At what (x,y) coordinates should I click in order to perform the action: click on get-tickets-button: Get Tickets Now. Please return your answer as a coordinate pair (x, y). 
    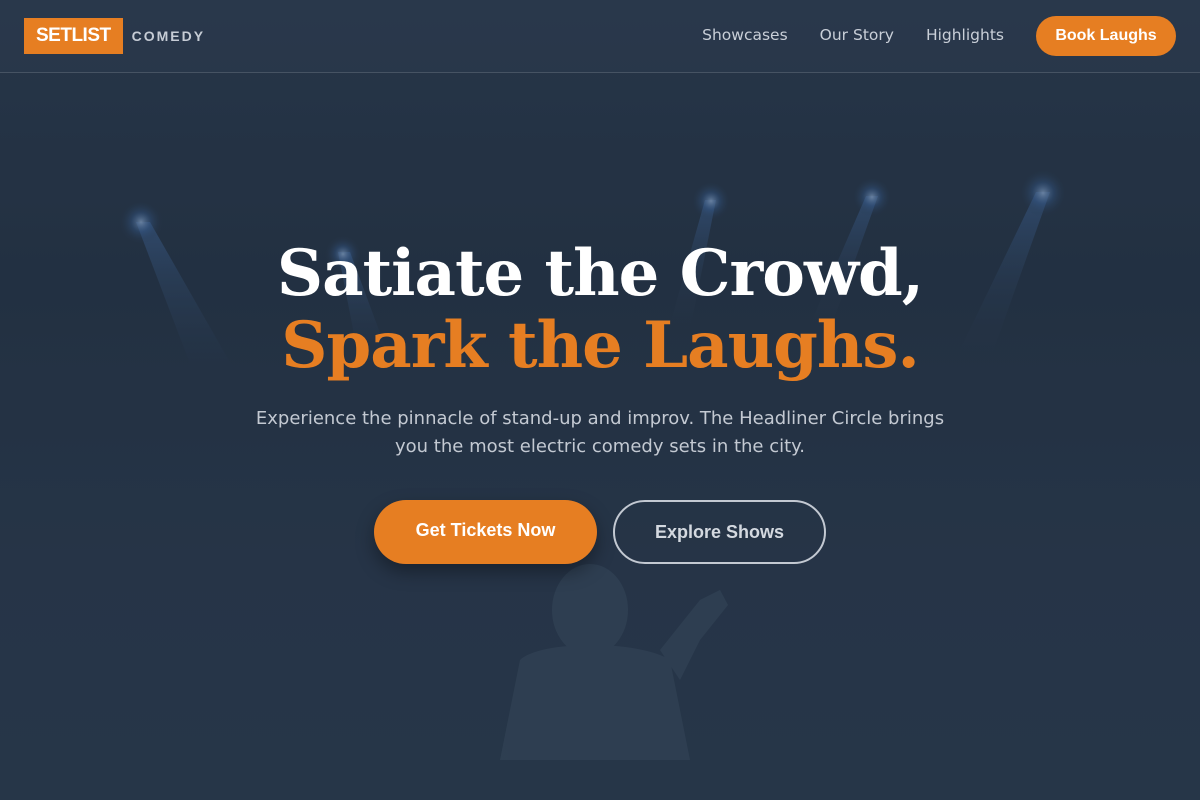
    Looking at the image, I should click on (485, 532).